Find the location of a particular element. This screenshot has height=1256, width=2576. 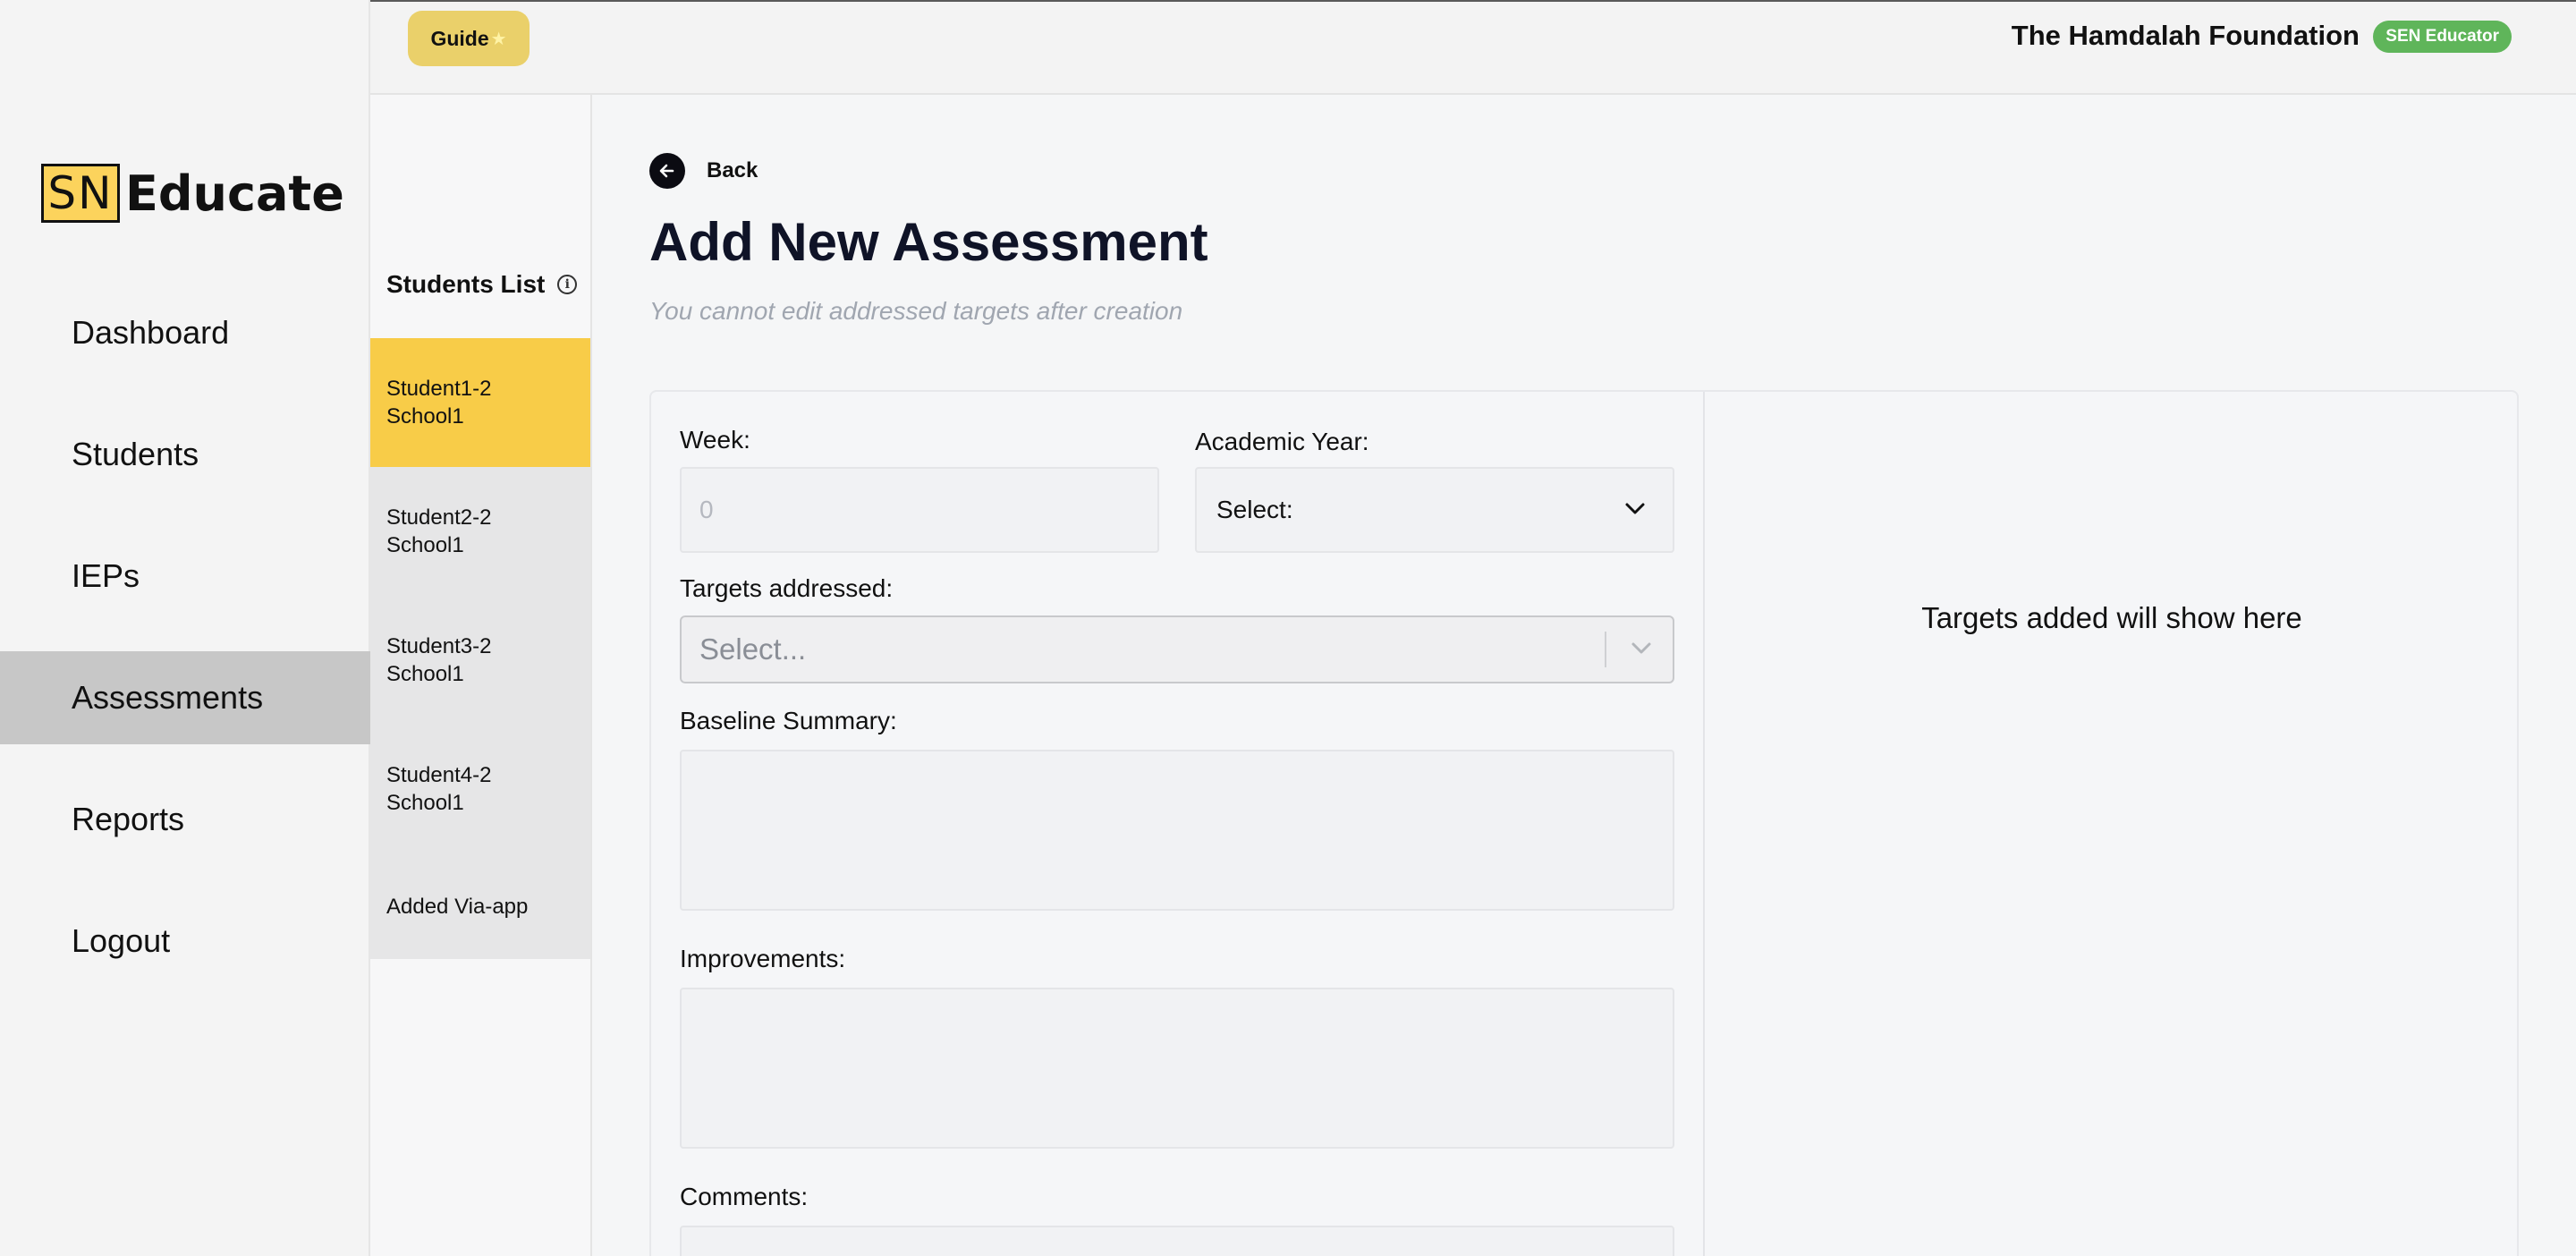

targets-empty-state: Targets added will show here is located at coordinates (2111, 617).